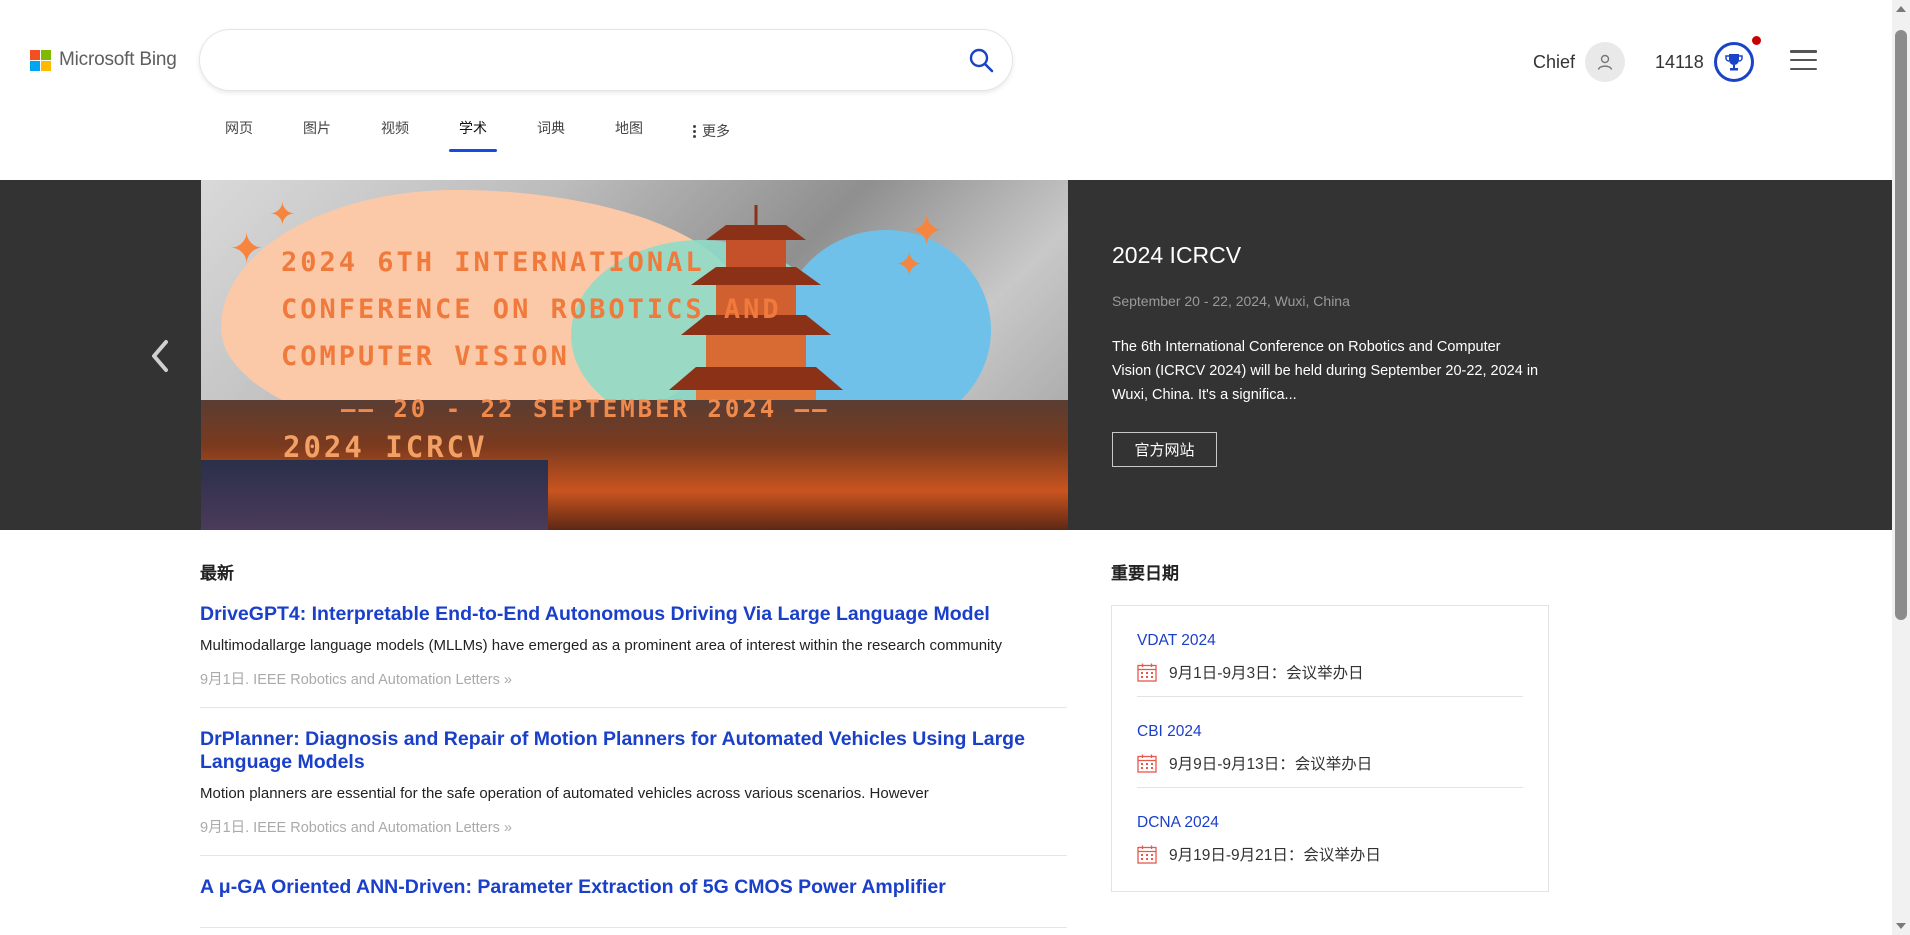  I want to click on banner-text: COMPUTER VISION, so click(425, 356).